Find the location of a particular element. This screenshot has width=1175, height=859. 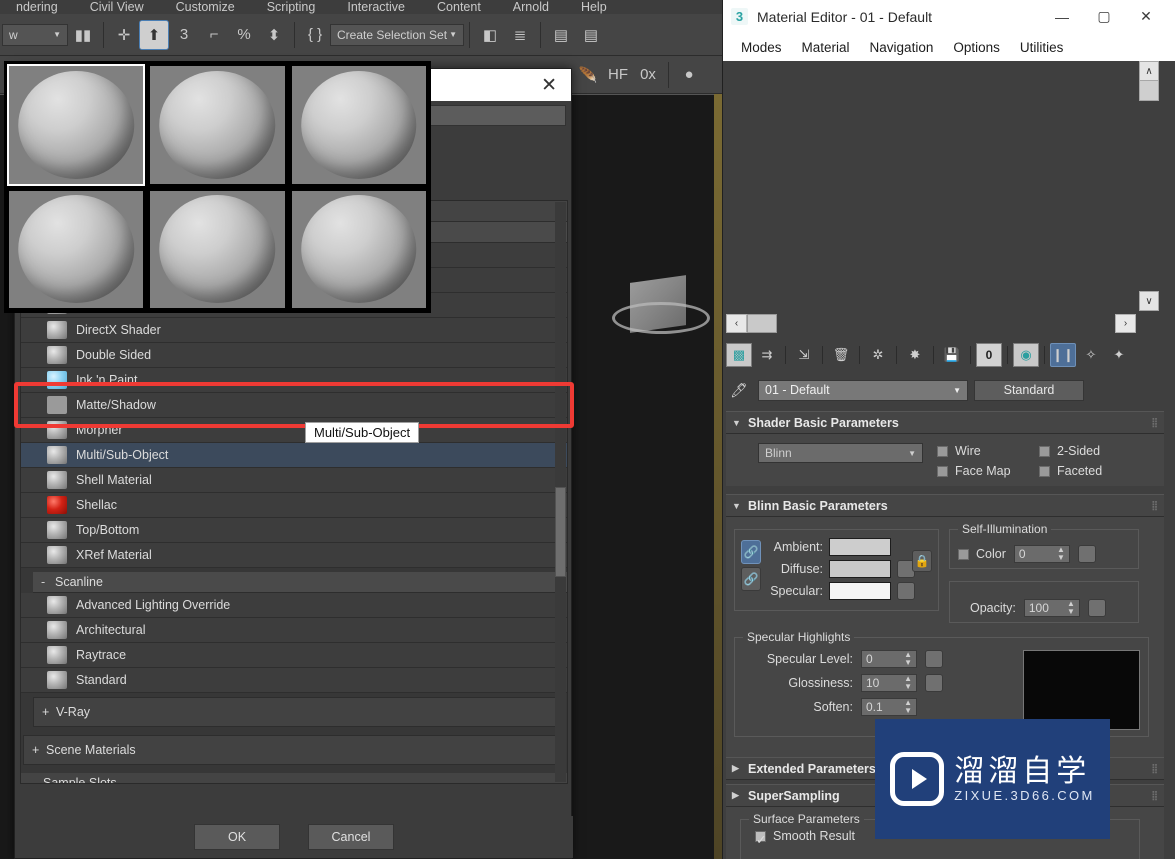

eyedropper-icon: 🖊 is located at coordinates (739, 390).